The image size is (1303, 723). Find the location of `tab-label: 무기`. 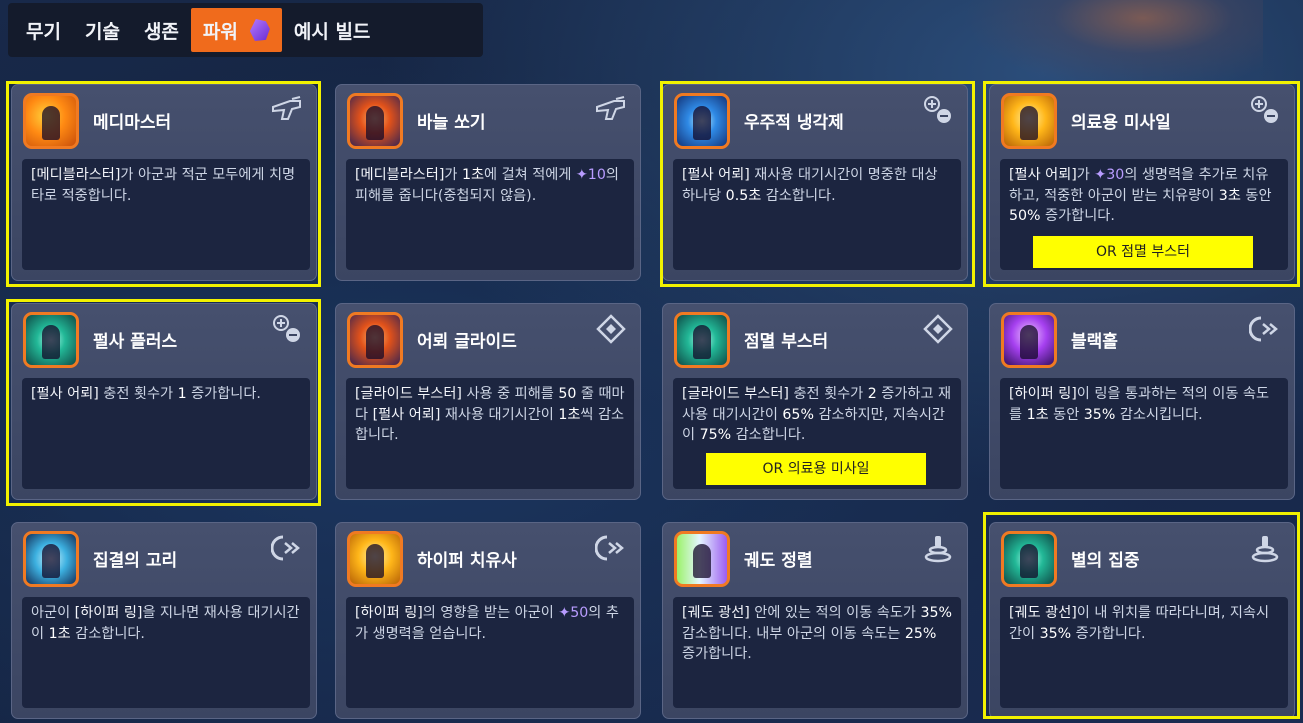

tab-label: 무기 is located at coordinates (43, 31).